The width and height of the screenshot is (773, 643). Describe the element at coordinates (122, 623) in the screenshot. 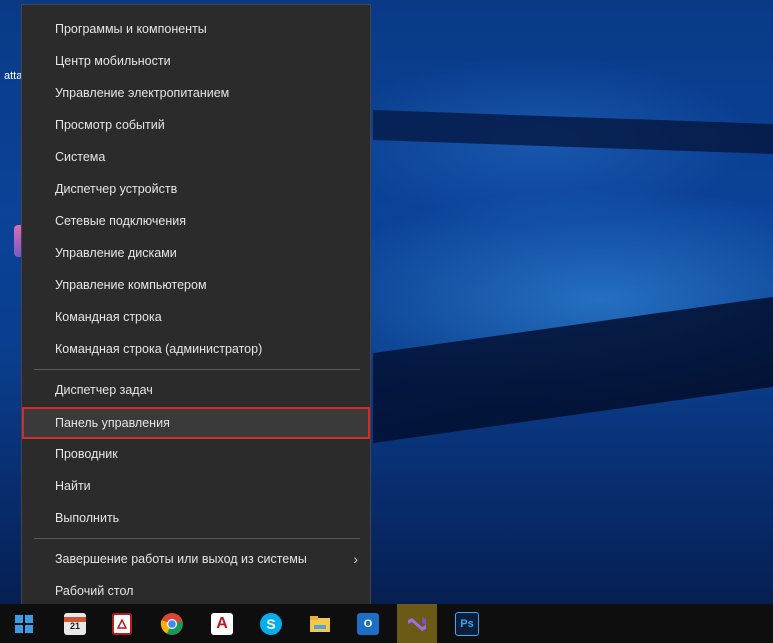

I see `pdf-reader-icon` at that location.